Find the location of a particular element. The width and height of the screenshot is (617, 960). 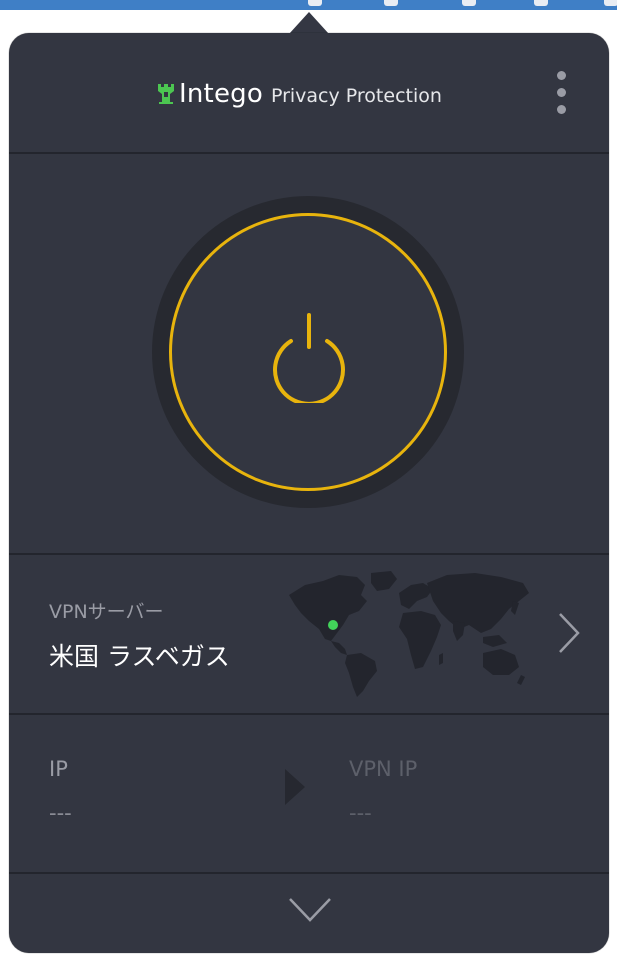

popover-arrow is located at coordinates (309, 23).